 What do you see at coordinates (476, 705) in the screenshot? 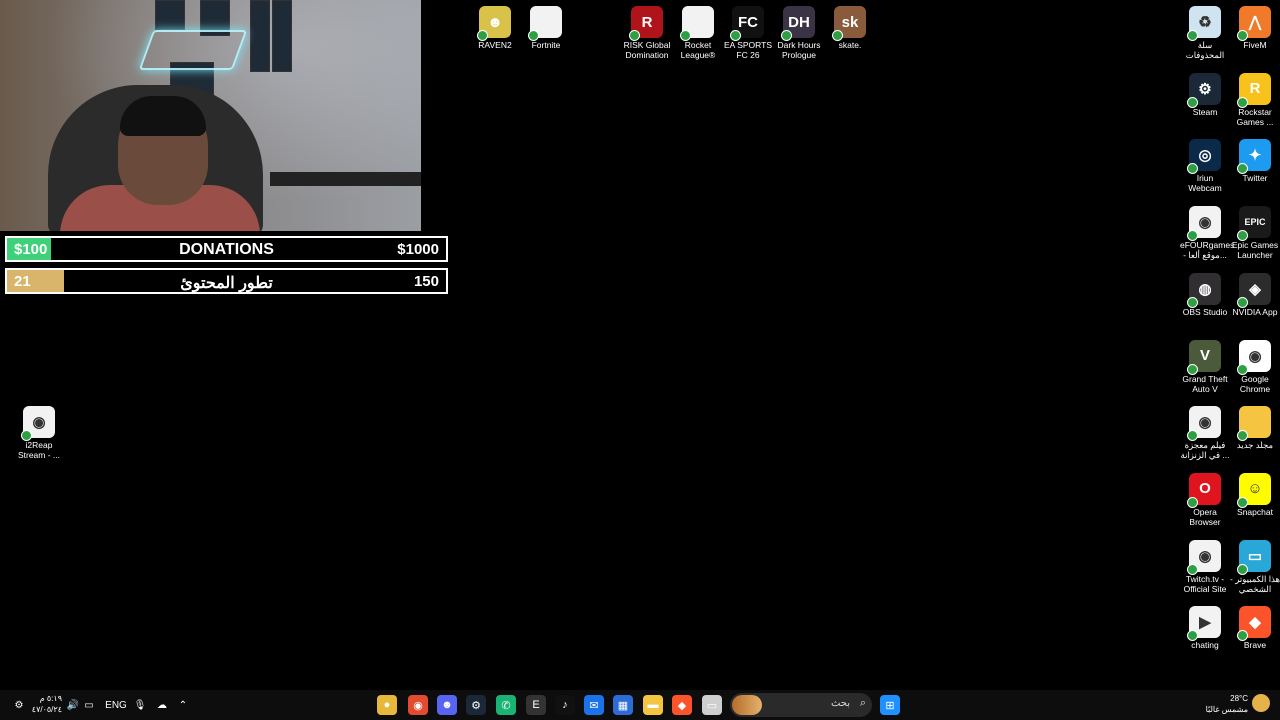
I see `steam-app-icon: ⚙` at bounding box center [476, 705].